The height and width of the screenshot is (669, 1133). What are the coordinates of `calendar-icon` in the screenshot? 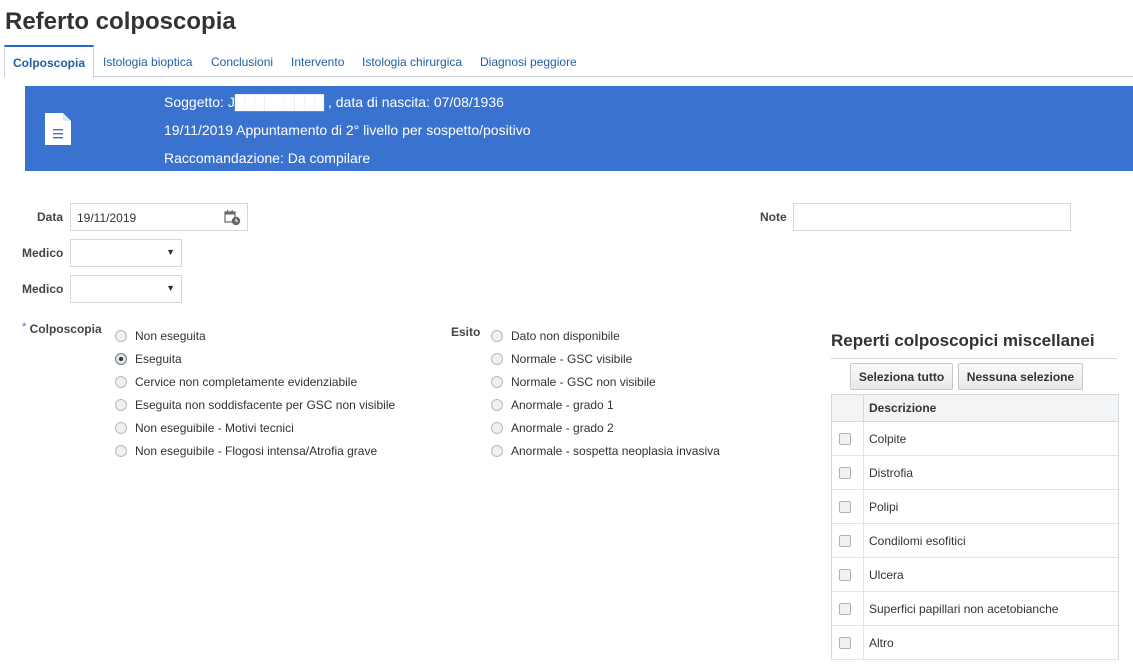 It's located at (232, 217).